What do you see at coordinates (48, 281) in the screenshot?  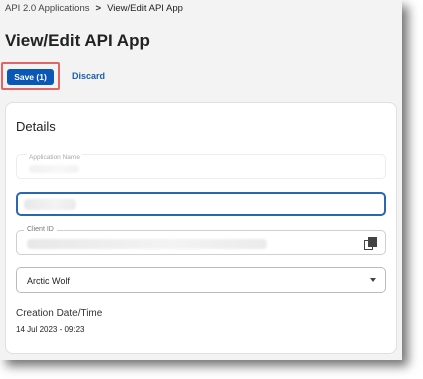 I see `organization-selected-value: Arctic Wolf` at bounding box center [48, 281].